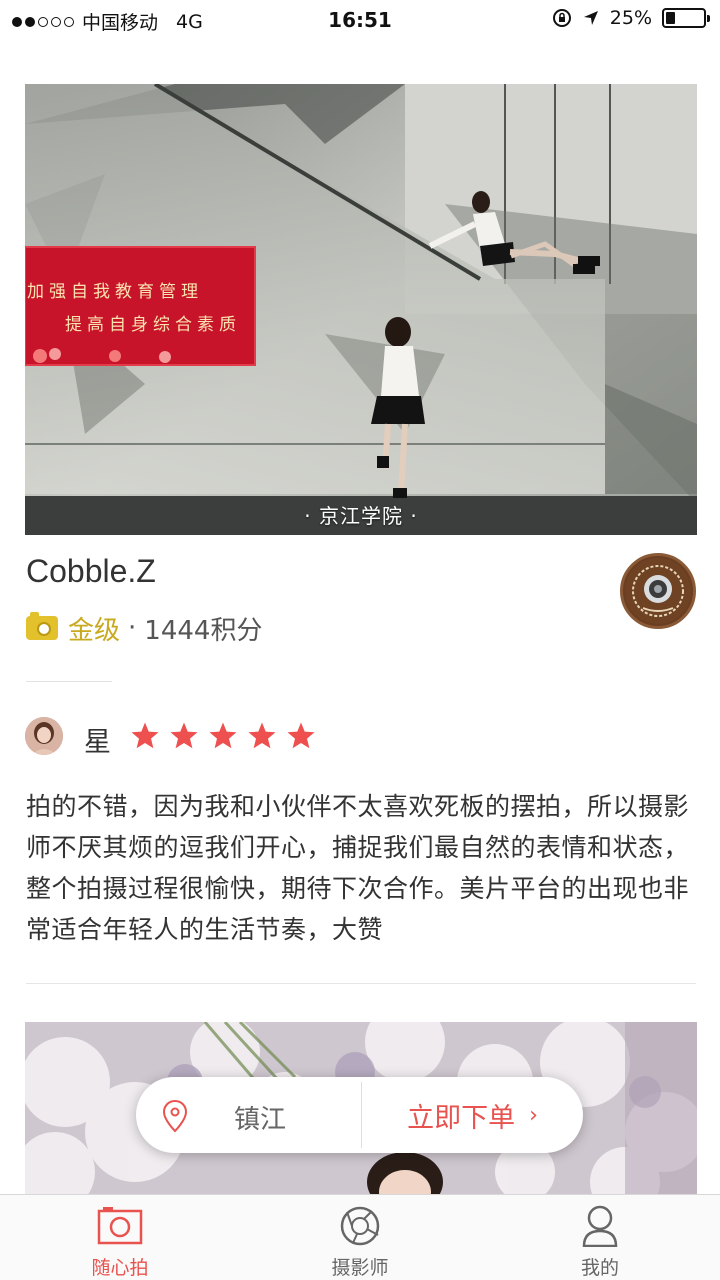  I want to click on photographer-name: Cobble.Z, so click(91, 571).